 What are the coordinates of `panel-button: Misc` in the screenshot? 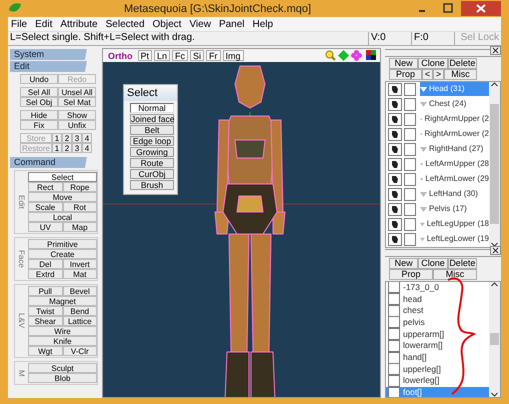 It's located at (460, 74).